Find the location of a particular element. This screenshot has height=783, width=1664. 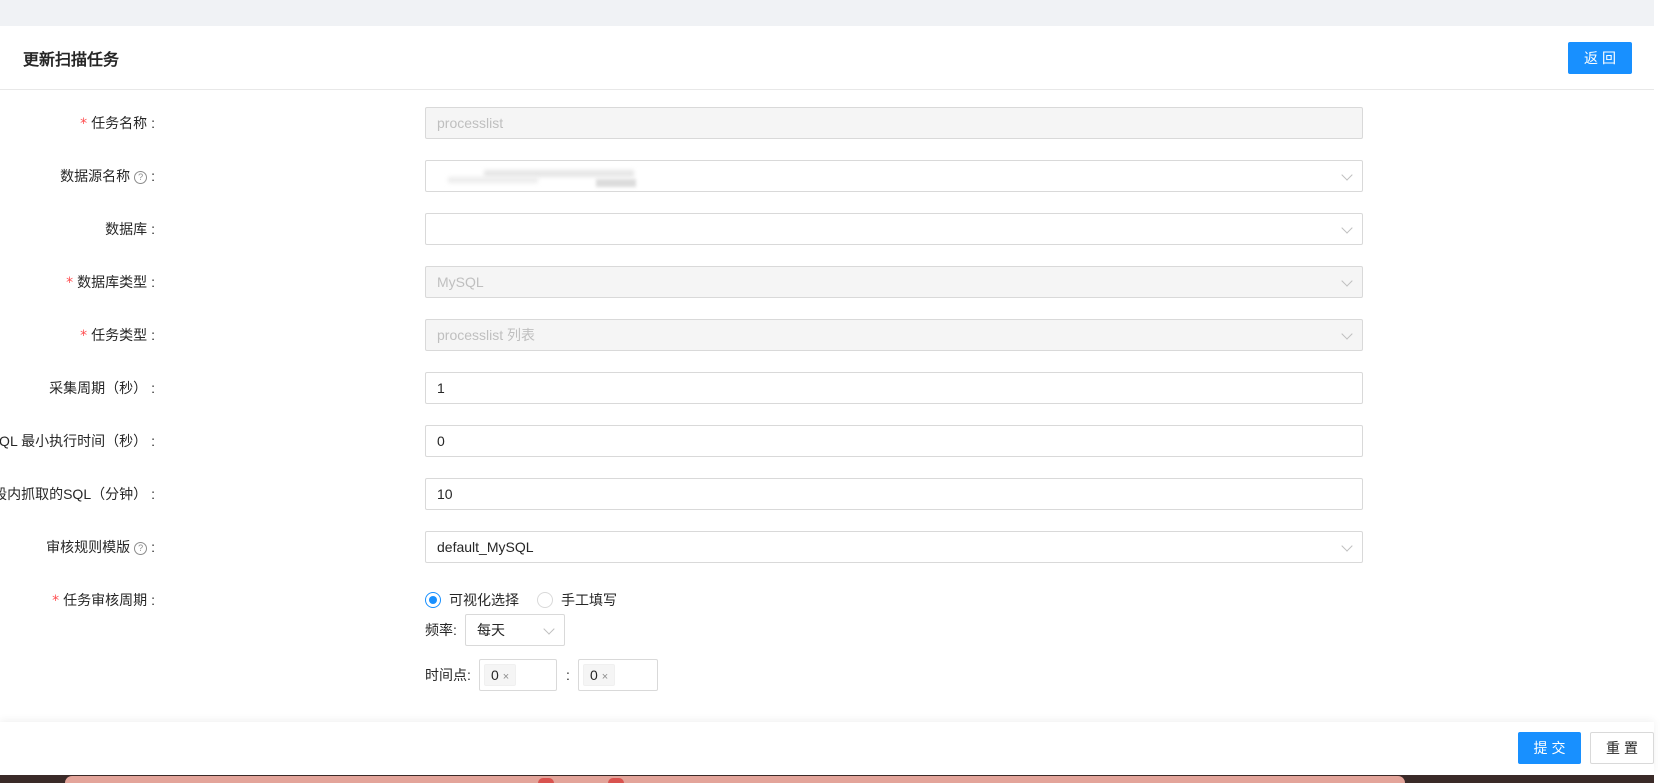

task-type-select: processlist 列表 is located at coordinates (894, 335).